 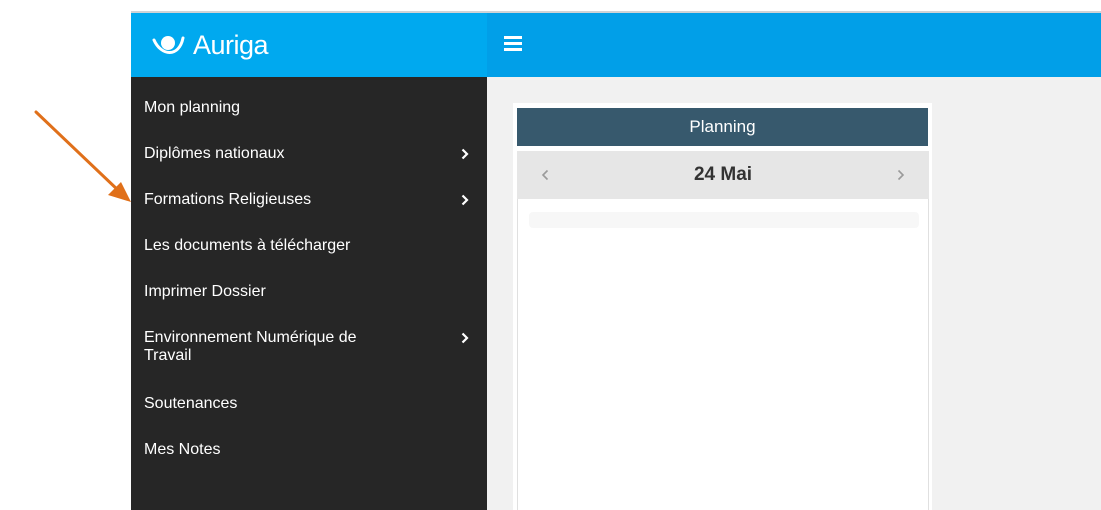 What do you see at coordinates (214, 153) in the screenshot?
I see `sidebar-item-label: Diplômes nationaux` at bounding box center [214, 153].